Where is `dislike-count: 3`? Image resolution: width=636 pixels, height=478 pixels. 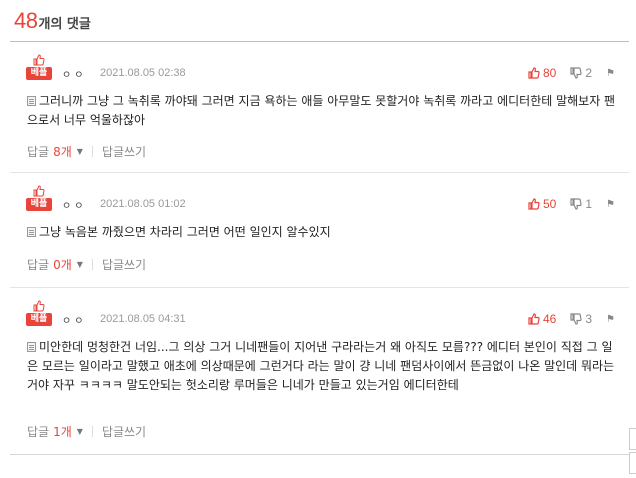
dislike-count: 3 is located at coordinates (589, 319).